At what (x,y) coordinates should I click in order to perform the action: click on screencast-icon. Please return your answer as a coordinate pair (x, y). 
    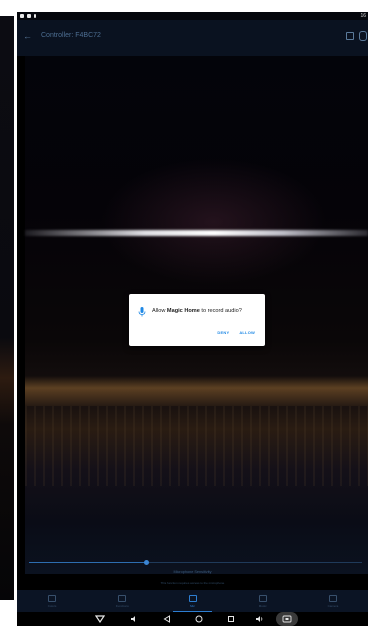
    Looking at the image, I should click on (287, 619).